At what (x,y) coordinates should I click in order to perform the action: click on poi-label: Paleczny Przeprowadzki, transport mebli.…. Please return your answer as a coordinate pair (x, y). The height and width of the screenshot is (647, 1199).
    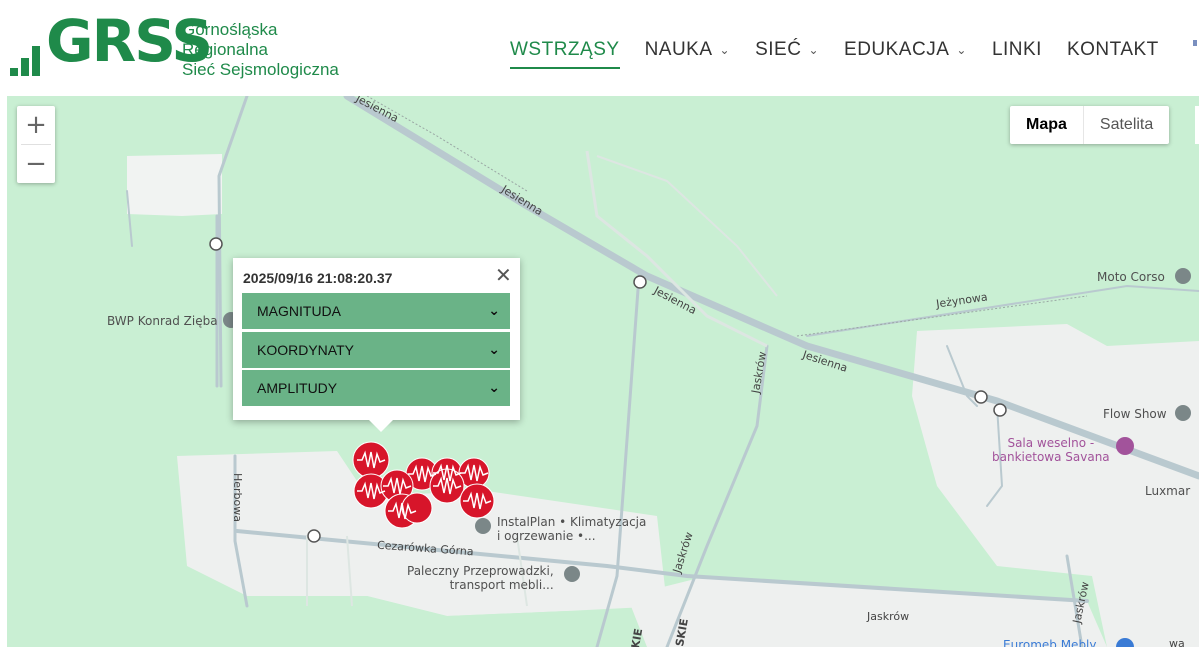
    Looking at the image, I should click on (480, 578).